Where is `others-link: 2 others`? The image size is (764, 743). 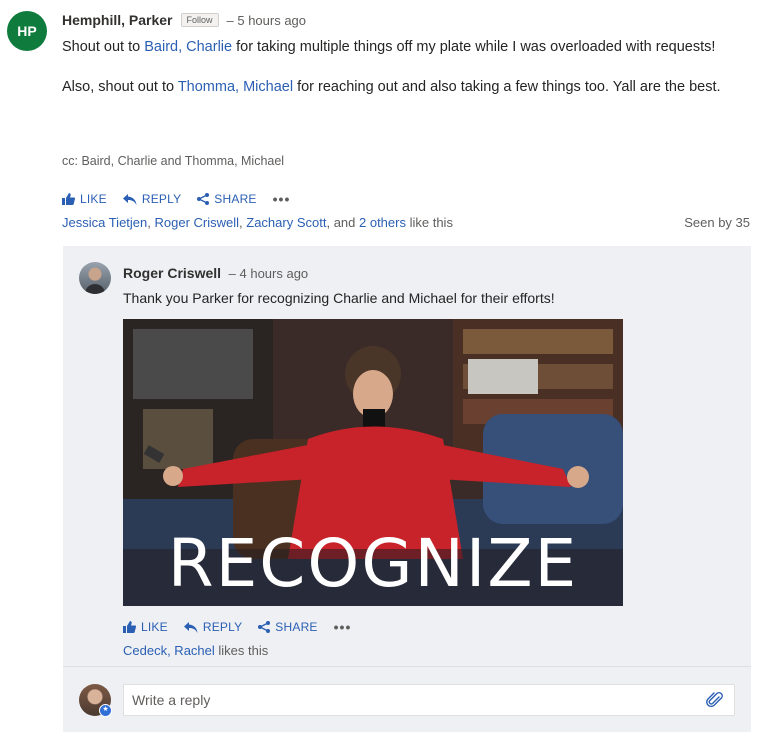 others-link: 2 others is located at coordinates (382, 222).